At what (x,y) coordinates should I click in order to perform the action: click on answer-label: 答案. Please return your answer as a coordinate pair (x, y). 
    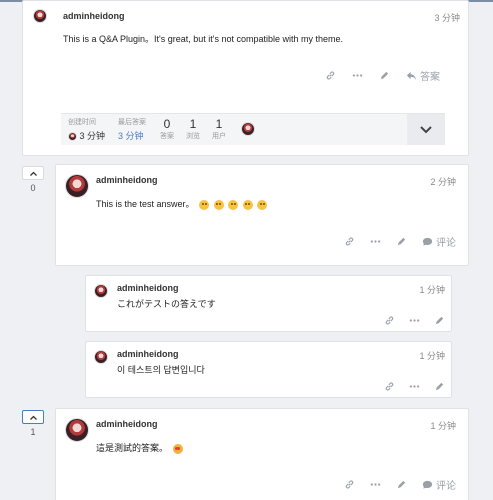
    Looking at the image, I should click on (430, 77).